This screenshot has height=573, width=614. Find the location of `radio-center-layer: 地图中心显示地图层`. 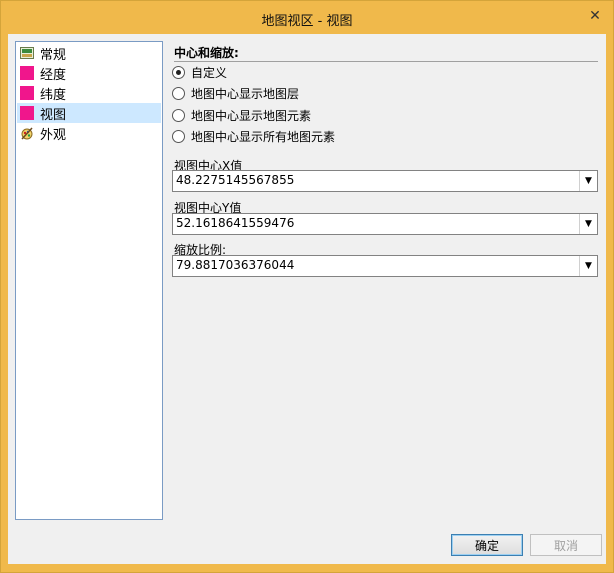

radio-center-layer: 地图中心显示地图层 is located at coordinates (235, 93).